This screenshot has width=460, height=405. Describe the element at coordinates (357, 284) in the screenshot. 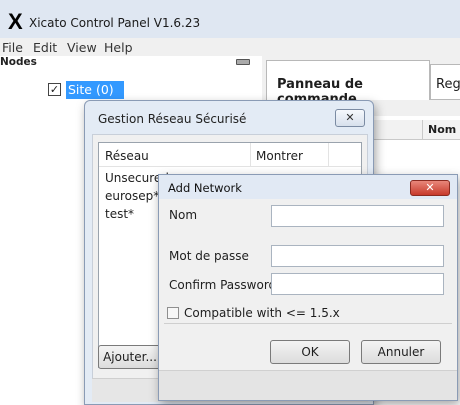

I see `confirm-password-field` at that location.